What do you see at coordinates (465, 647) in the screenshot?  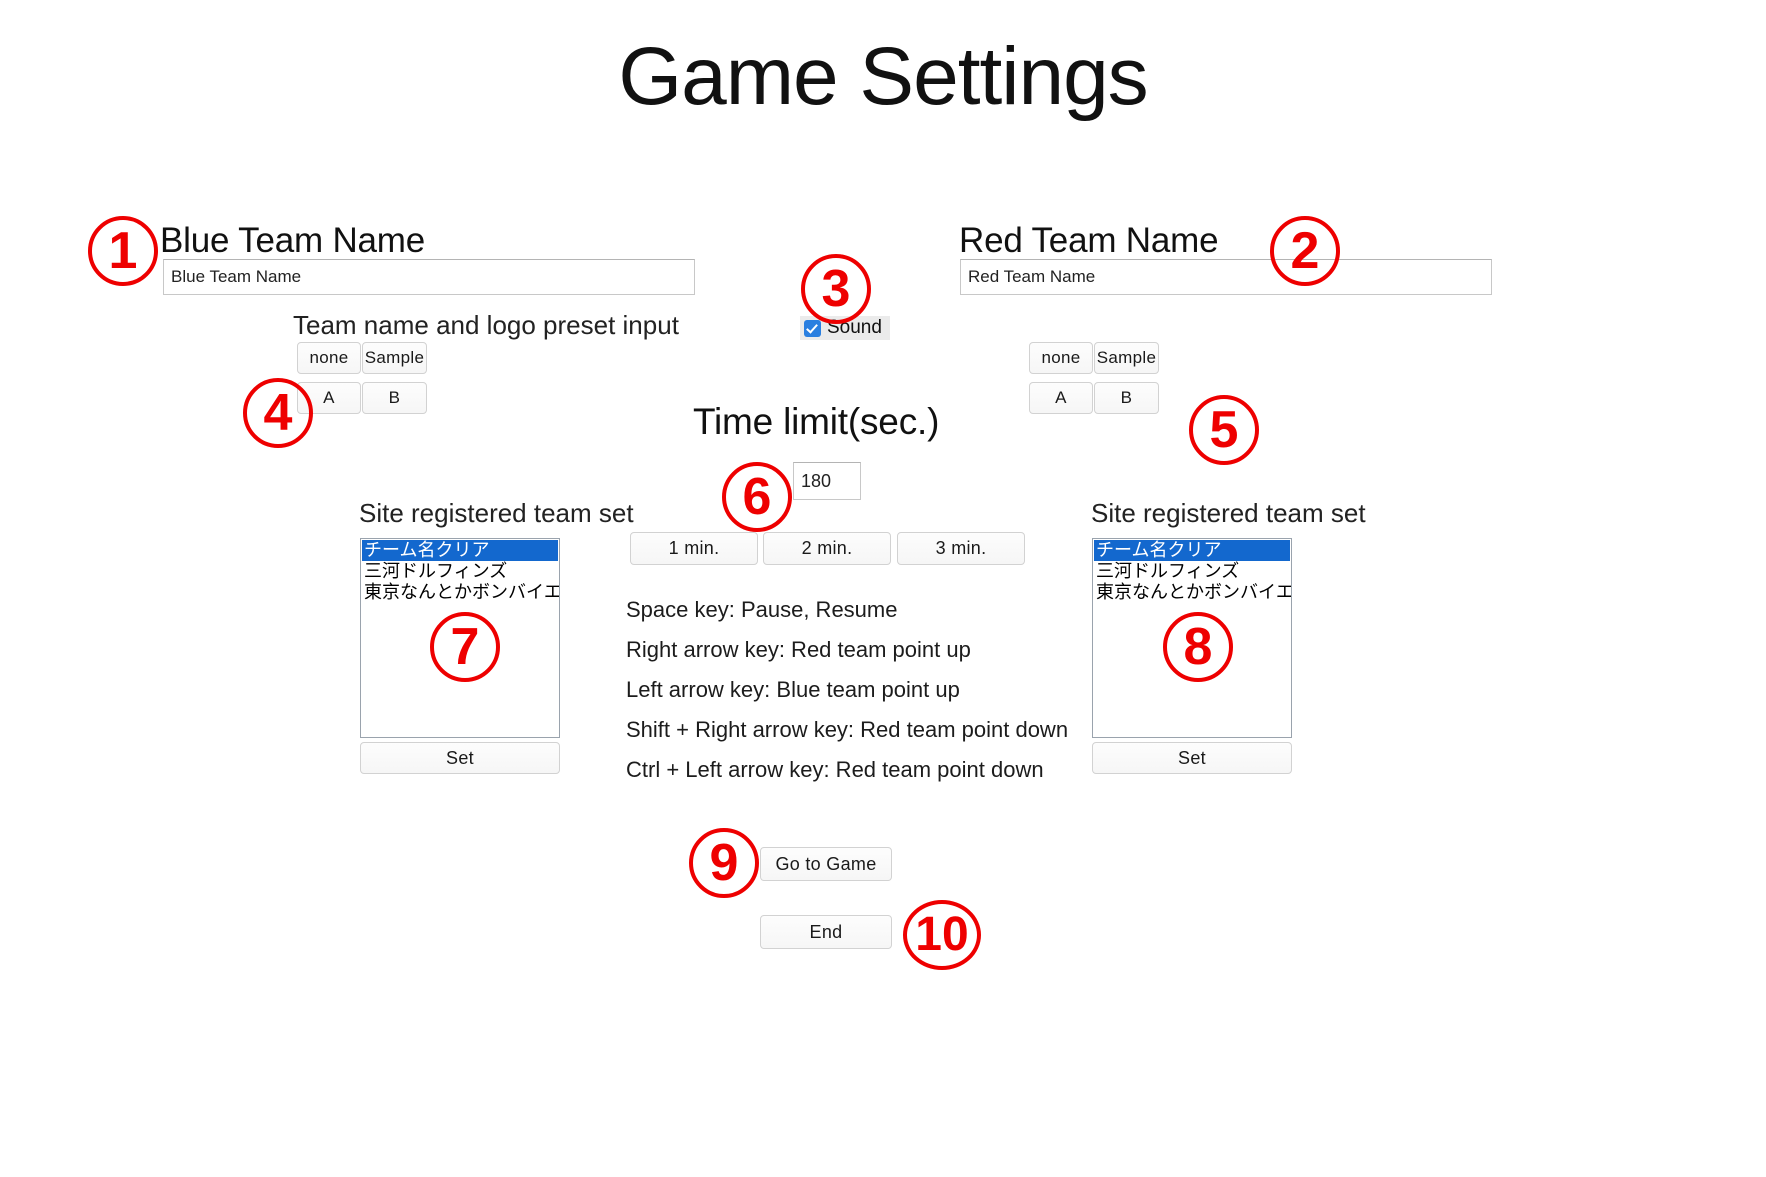 I see `annotation-marker-7: 7` at bounding box center [465, 647].